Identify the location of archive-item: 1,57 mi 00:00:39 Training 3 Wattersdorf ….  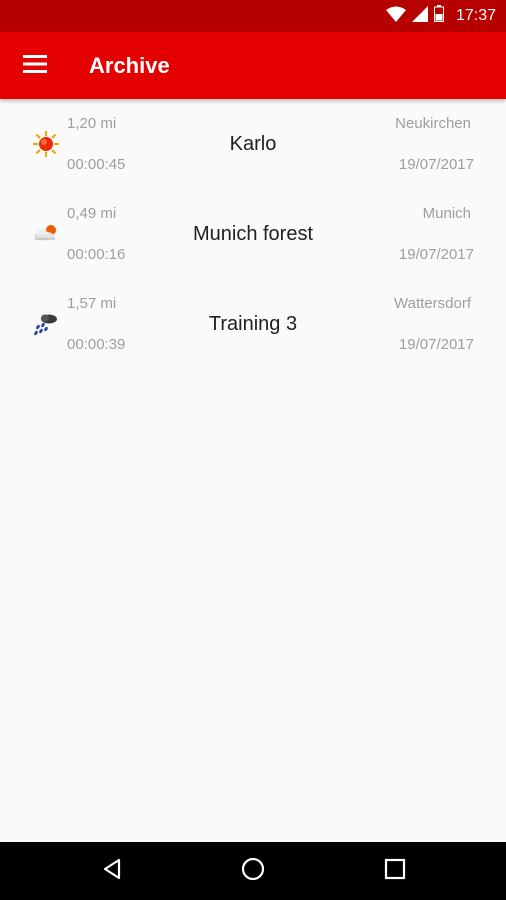
(253, 325).